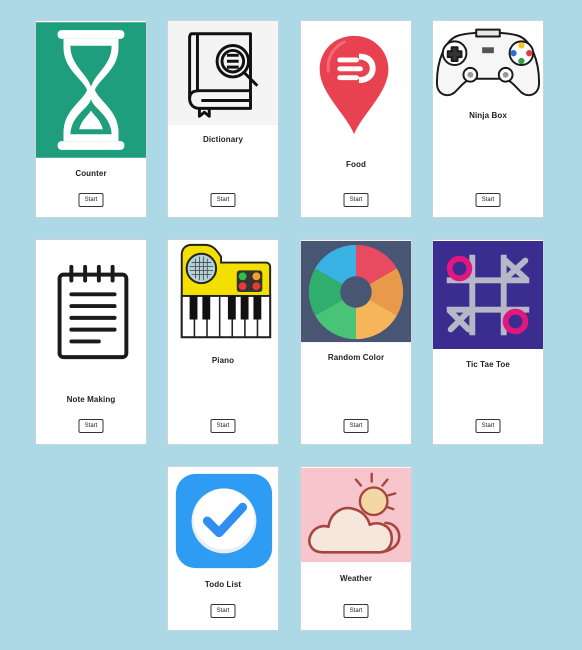  I want to click on weather-cloud-sun-icon, so click(356, 515).